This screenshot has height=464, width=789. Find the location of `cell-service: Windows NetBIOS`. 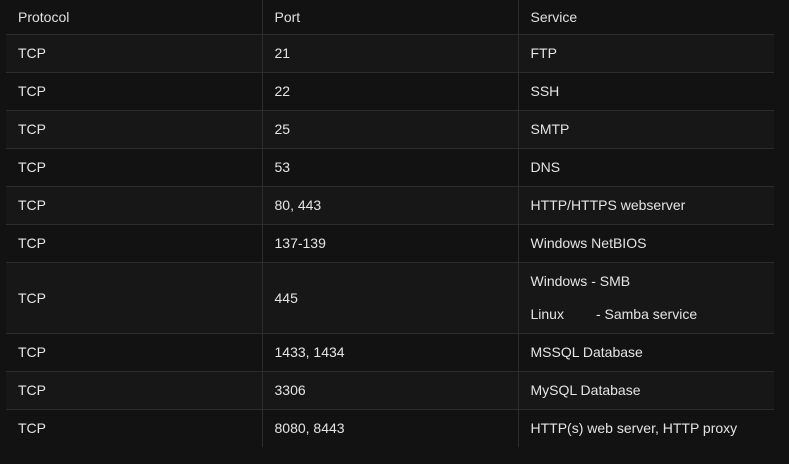

cell-service: Windows NetBIOS is located at coordinates (588, 243).